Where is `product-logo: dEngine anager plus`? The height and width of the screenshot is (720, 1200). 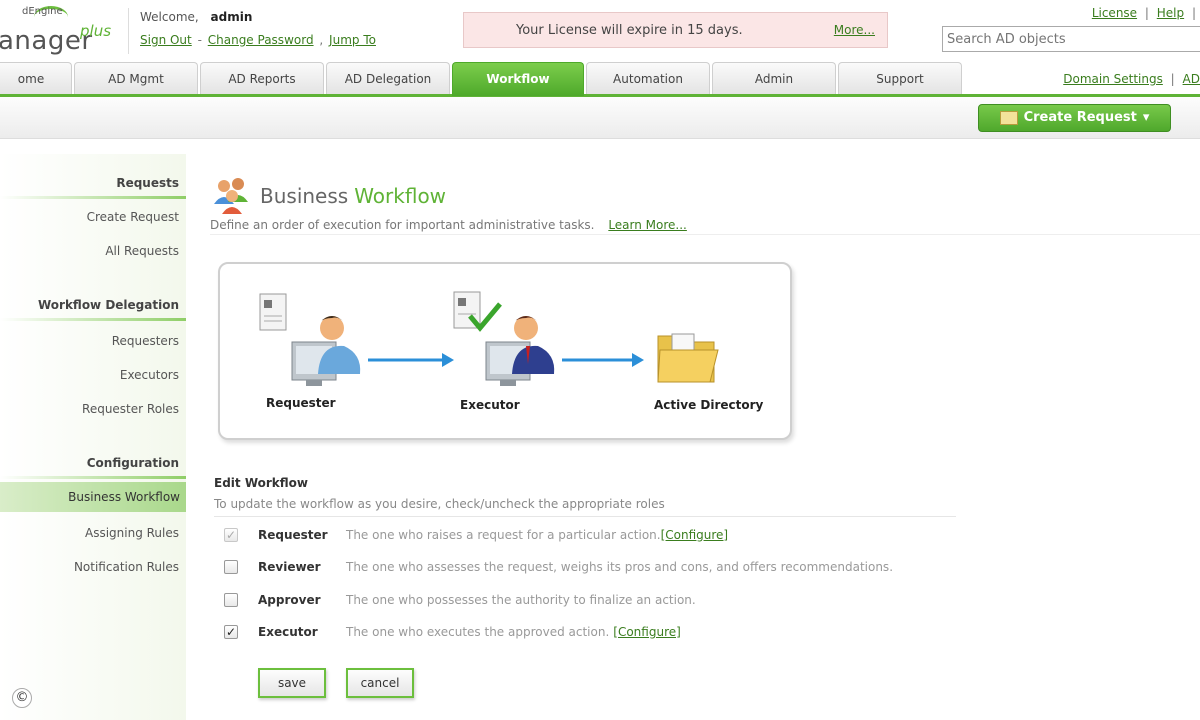
product-logo: dEngine anager plus is located at coordinates (60, 31).